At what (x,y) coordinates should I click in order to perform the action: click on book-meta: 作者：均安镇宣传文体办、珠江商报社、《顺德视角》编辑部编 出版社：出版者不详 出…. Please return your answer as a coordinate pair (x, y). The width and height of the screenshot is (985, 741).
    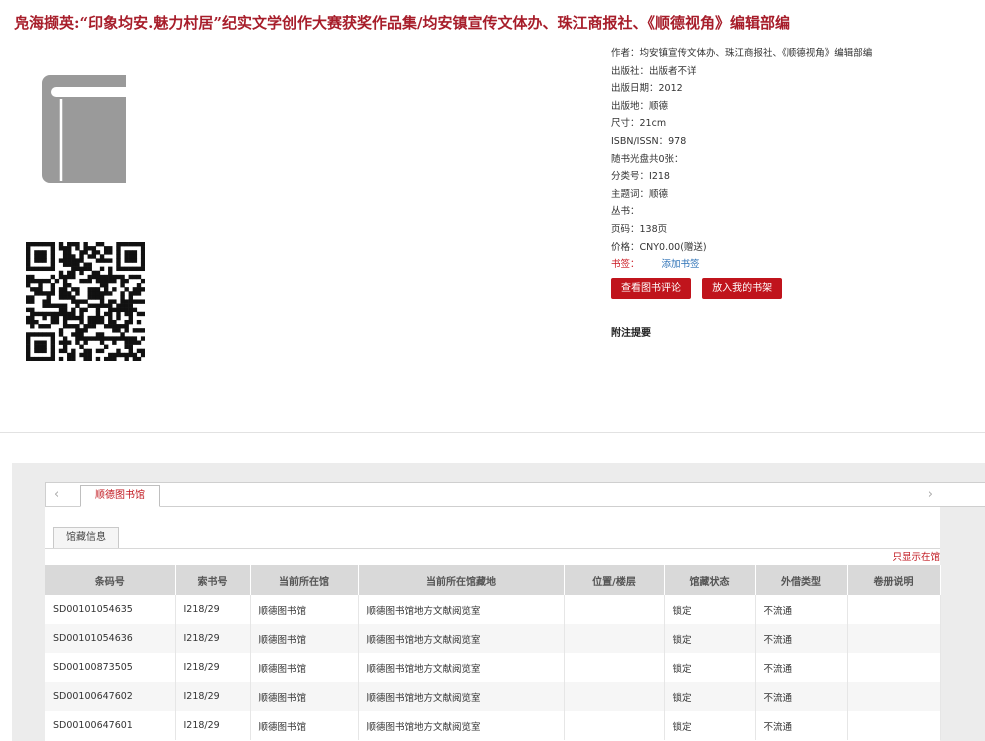
    Looking at the image, I should click on (796, 159).